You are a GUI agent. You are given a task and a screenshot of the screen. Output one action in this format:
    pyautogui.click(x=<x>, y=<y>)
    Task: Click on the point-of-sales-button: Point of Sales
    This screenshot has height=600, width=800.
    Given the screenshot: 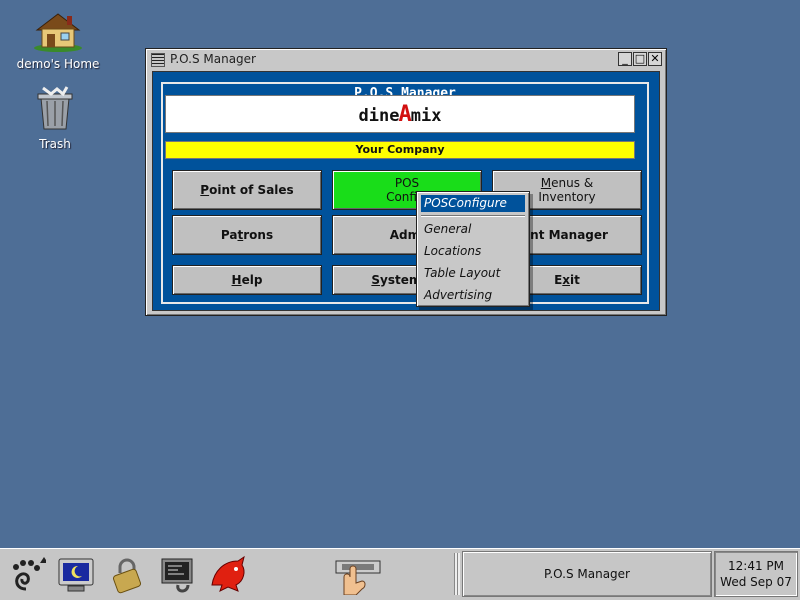 What is the action you would take?
    pyautogui.click(x=247, y=190)
    